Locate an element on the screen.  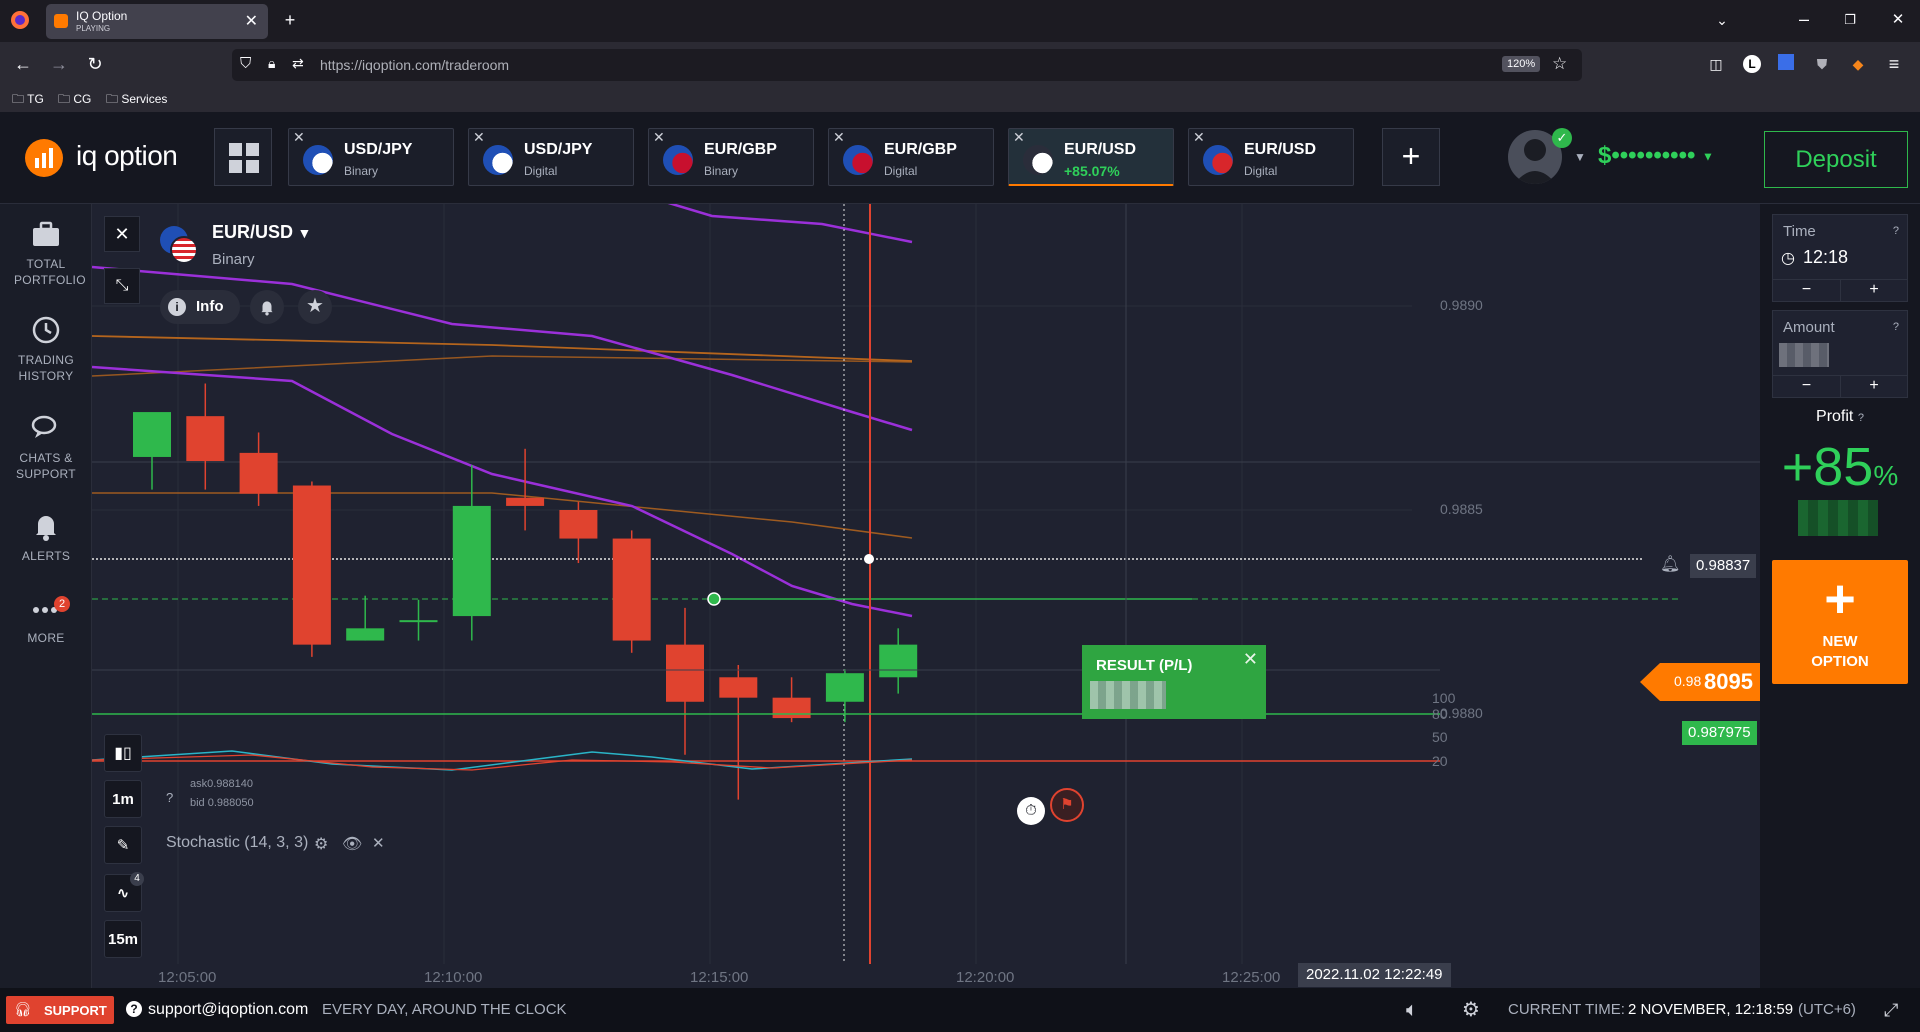
ask-bid-help-icon: ? is located at coordinates (169, 797).